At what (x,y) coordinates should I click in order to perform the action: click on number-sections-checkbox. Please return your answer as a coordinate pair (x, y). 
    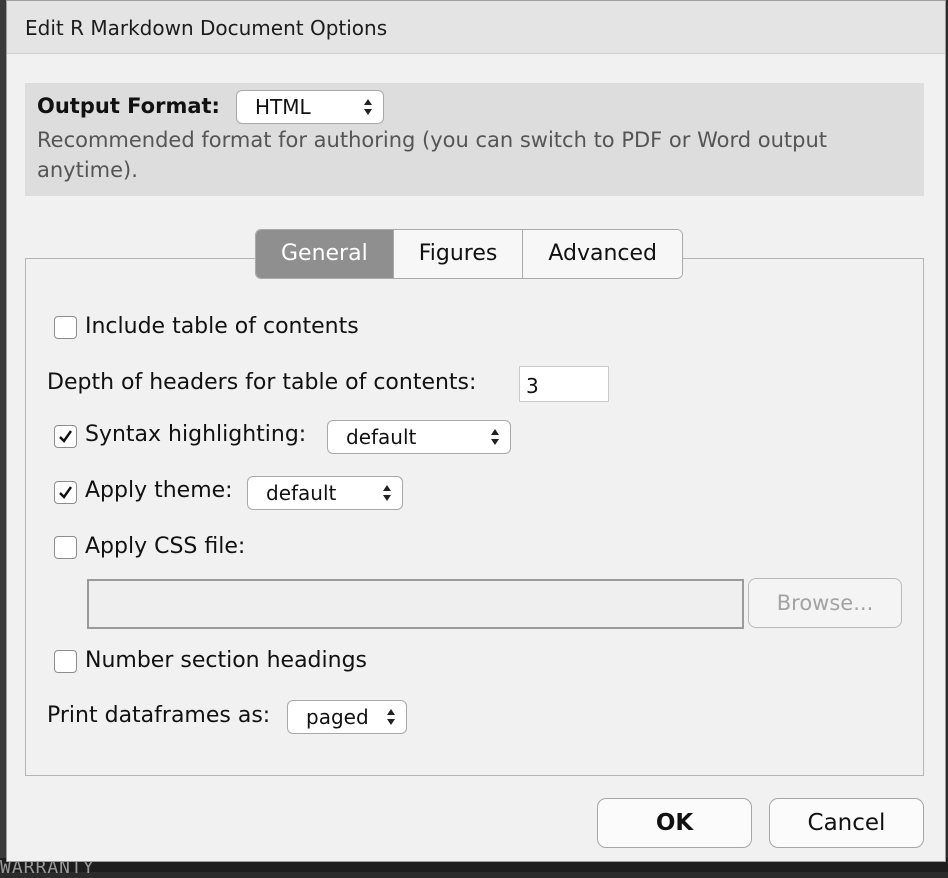
    Looking at the image, I should click on (65, 661).